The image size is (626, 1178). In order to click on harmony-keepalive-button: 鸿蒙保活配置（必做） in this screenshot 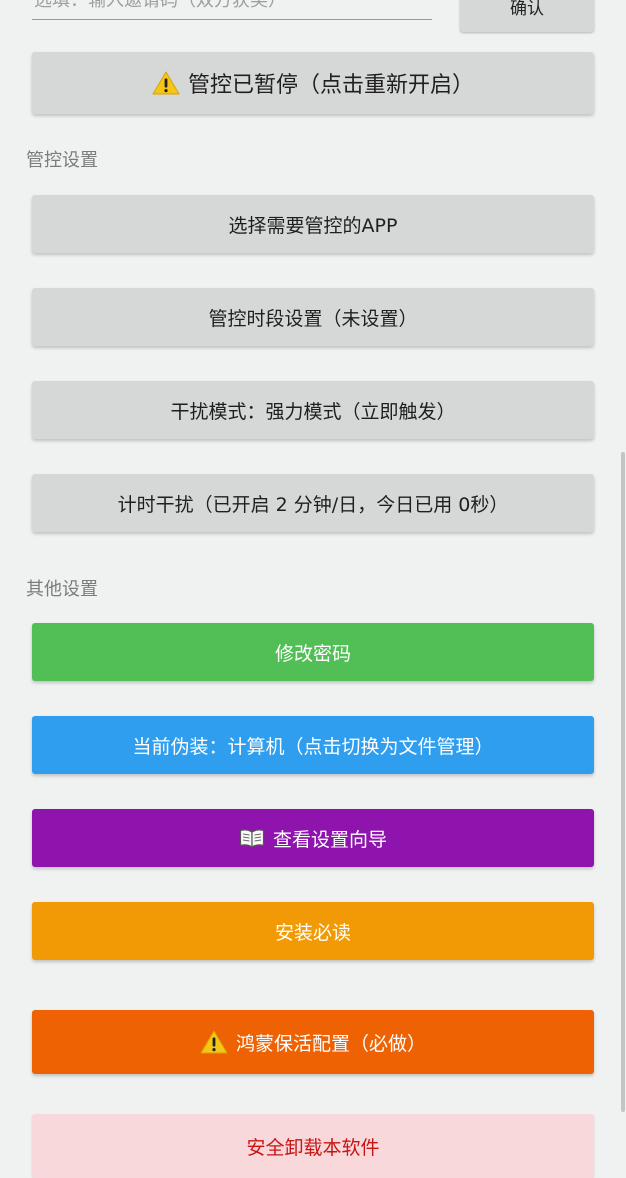, I will do `click(313, 1042)`.